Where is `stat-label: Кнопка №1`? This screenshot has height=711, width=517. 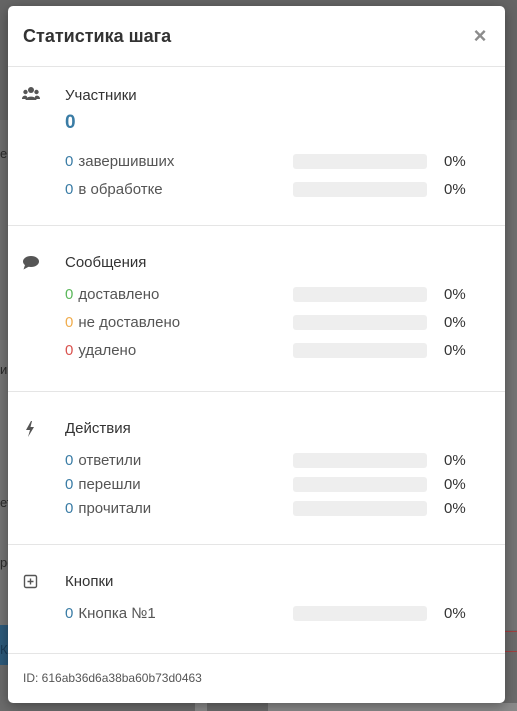
stat-label: Кнопка №1 is located at coordinates (117, 613).